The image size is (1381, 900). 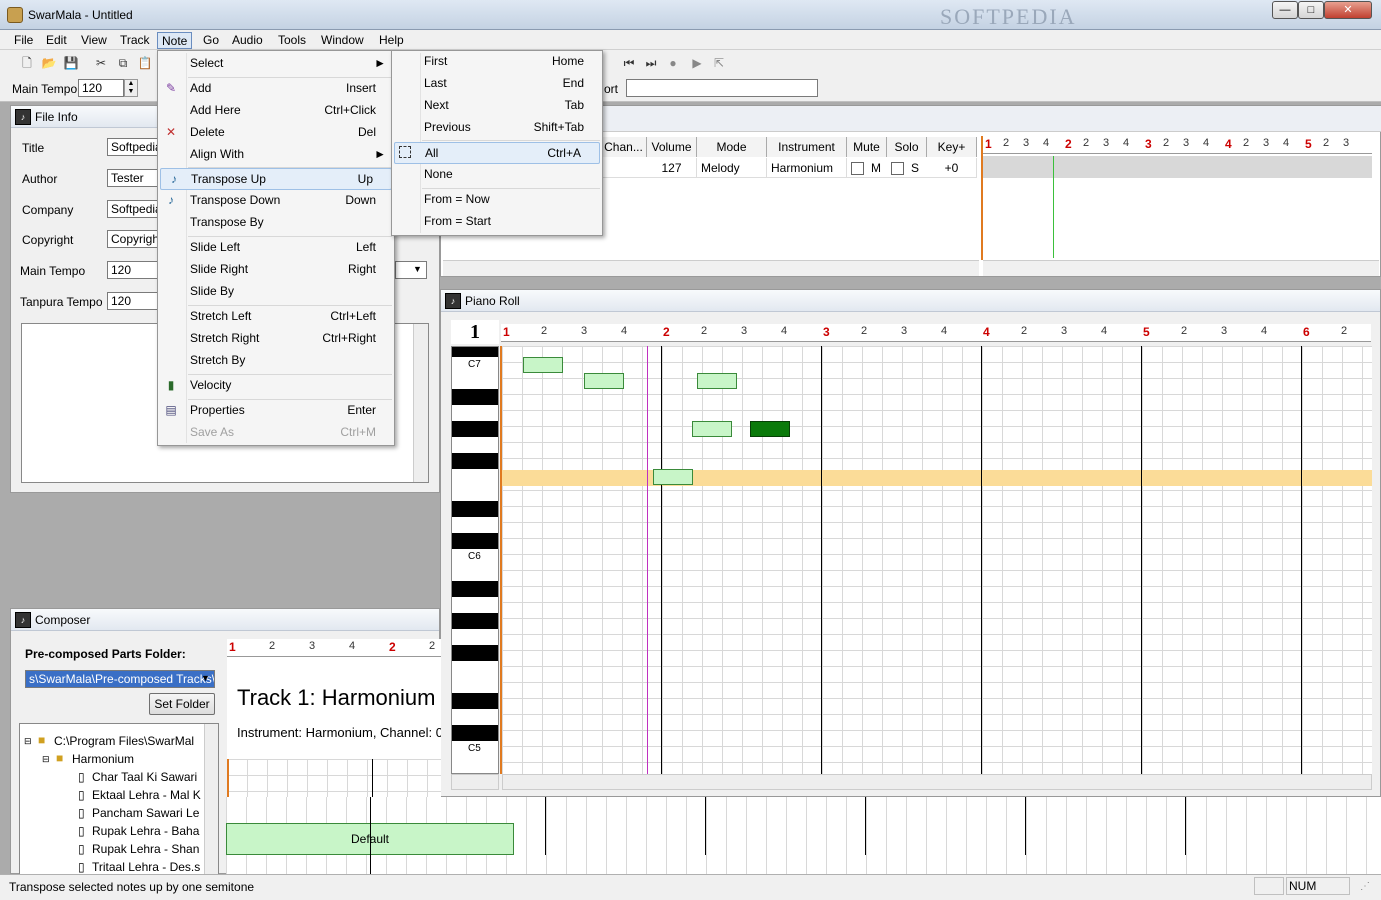 I want to click on skip-back-icon: ⏮, so click(x=629, y=63).